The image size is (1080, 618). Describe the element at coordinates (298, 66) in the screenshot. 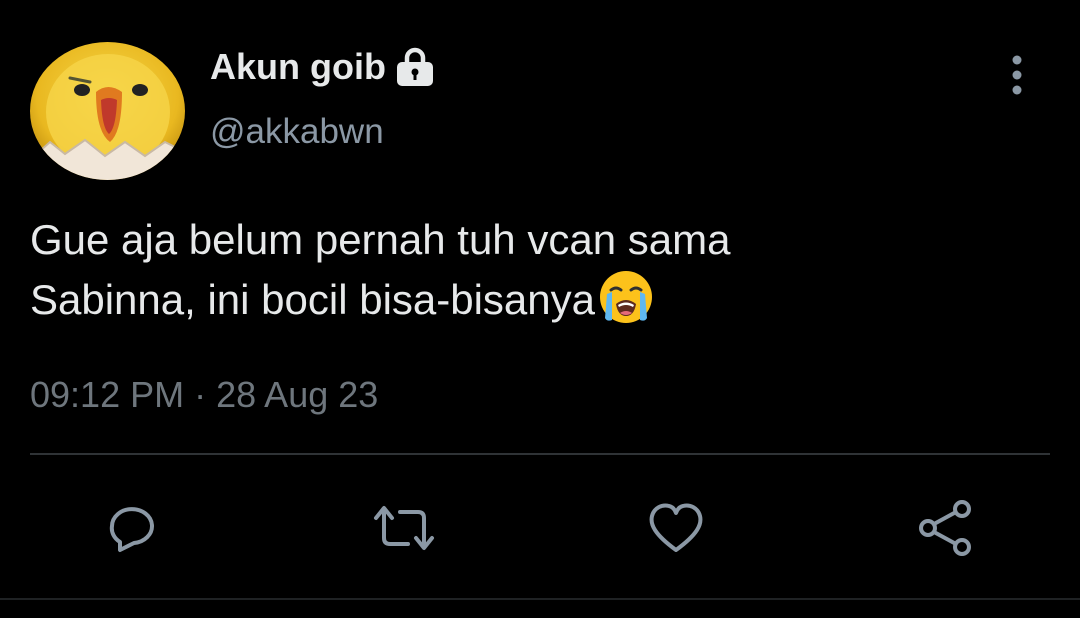

I see `display-name-text: Akun goib` at that location.